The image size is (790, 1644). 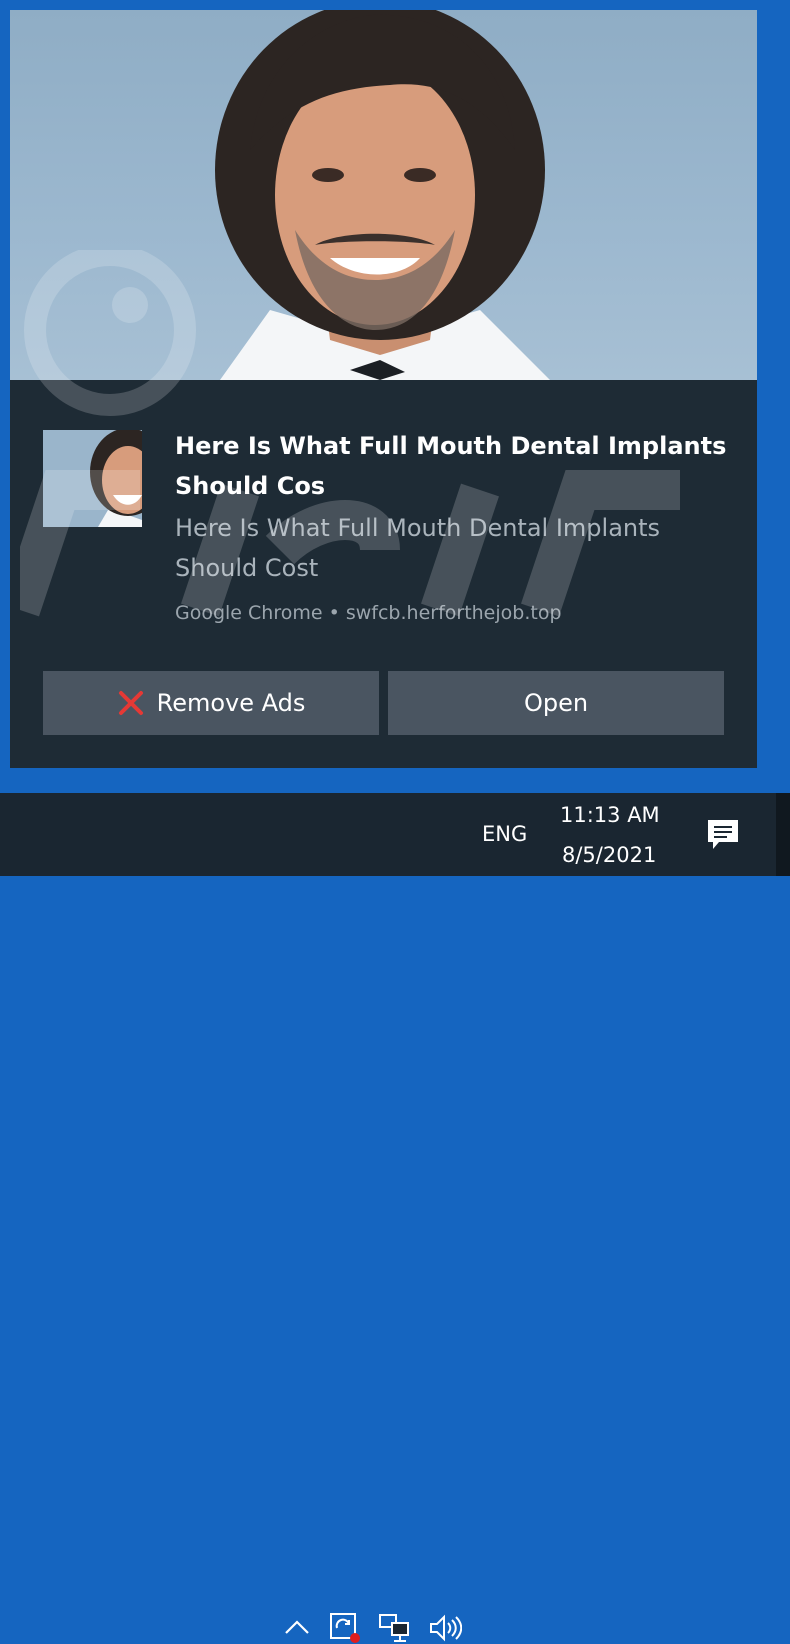 I want to click on open-button: Open, so click(x=556, y=703).